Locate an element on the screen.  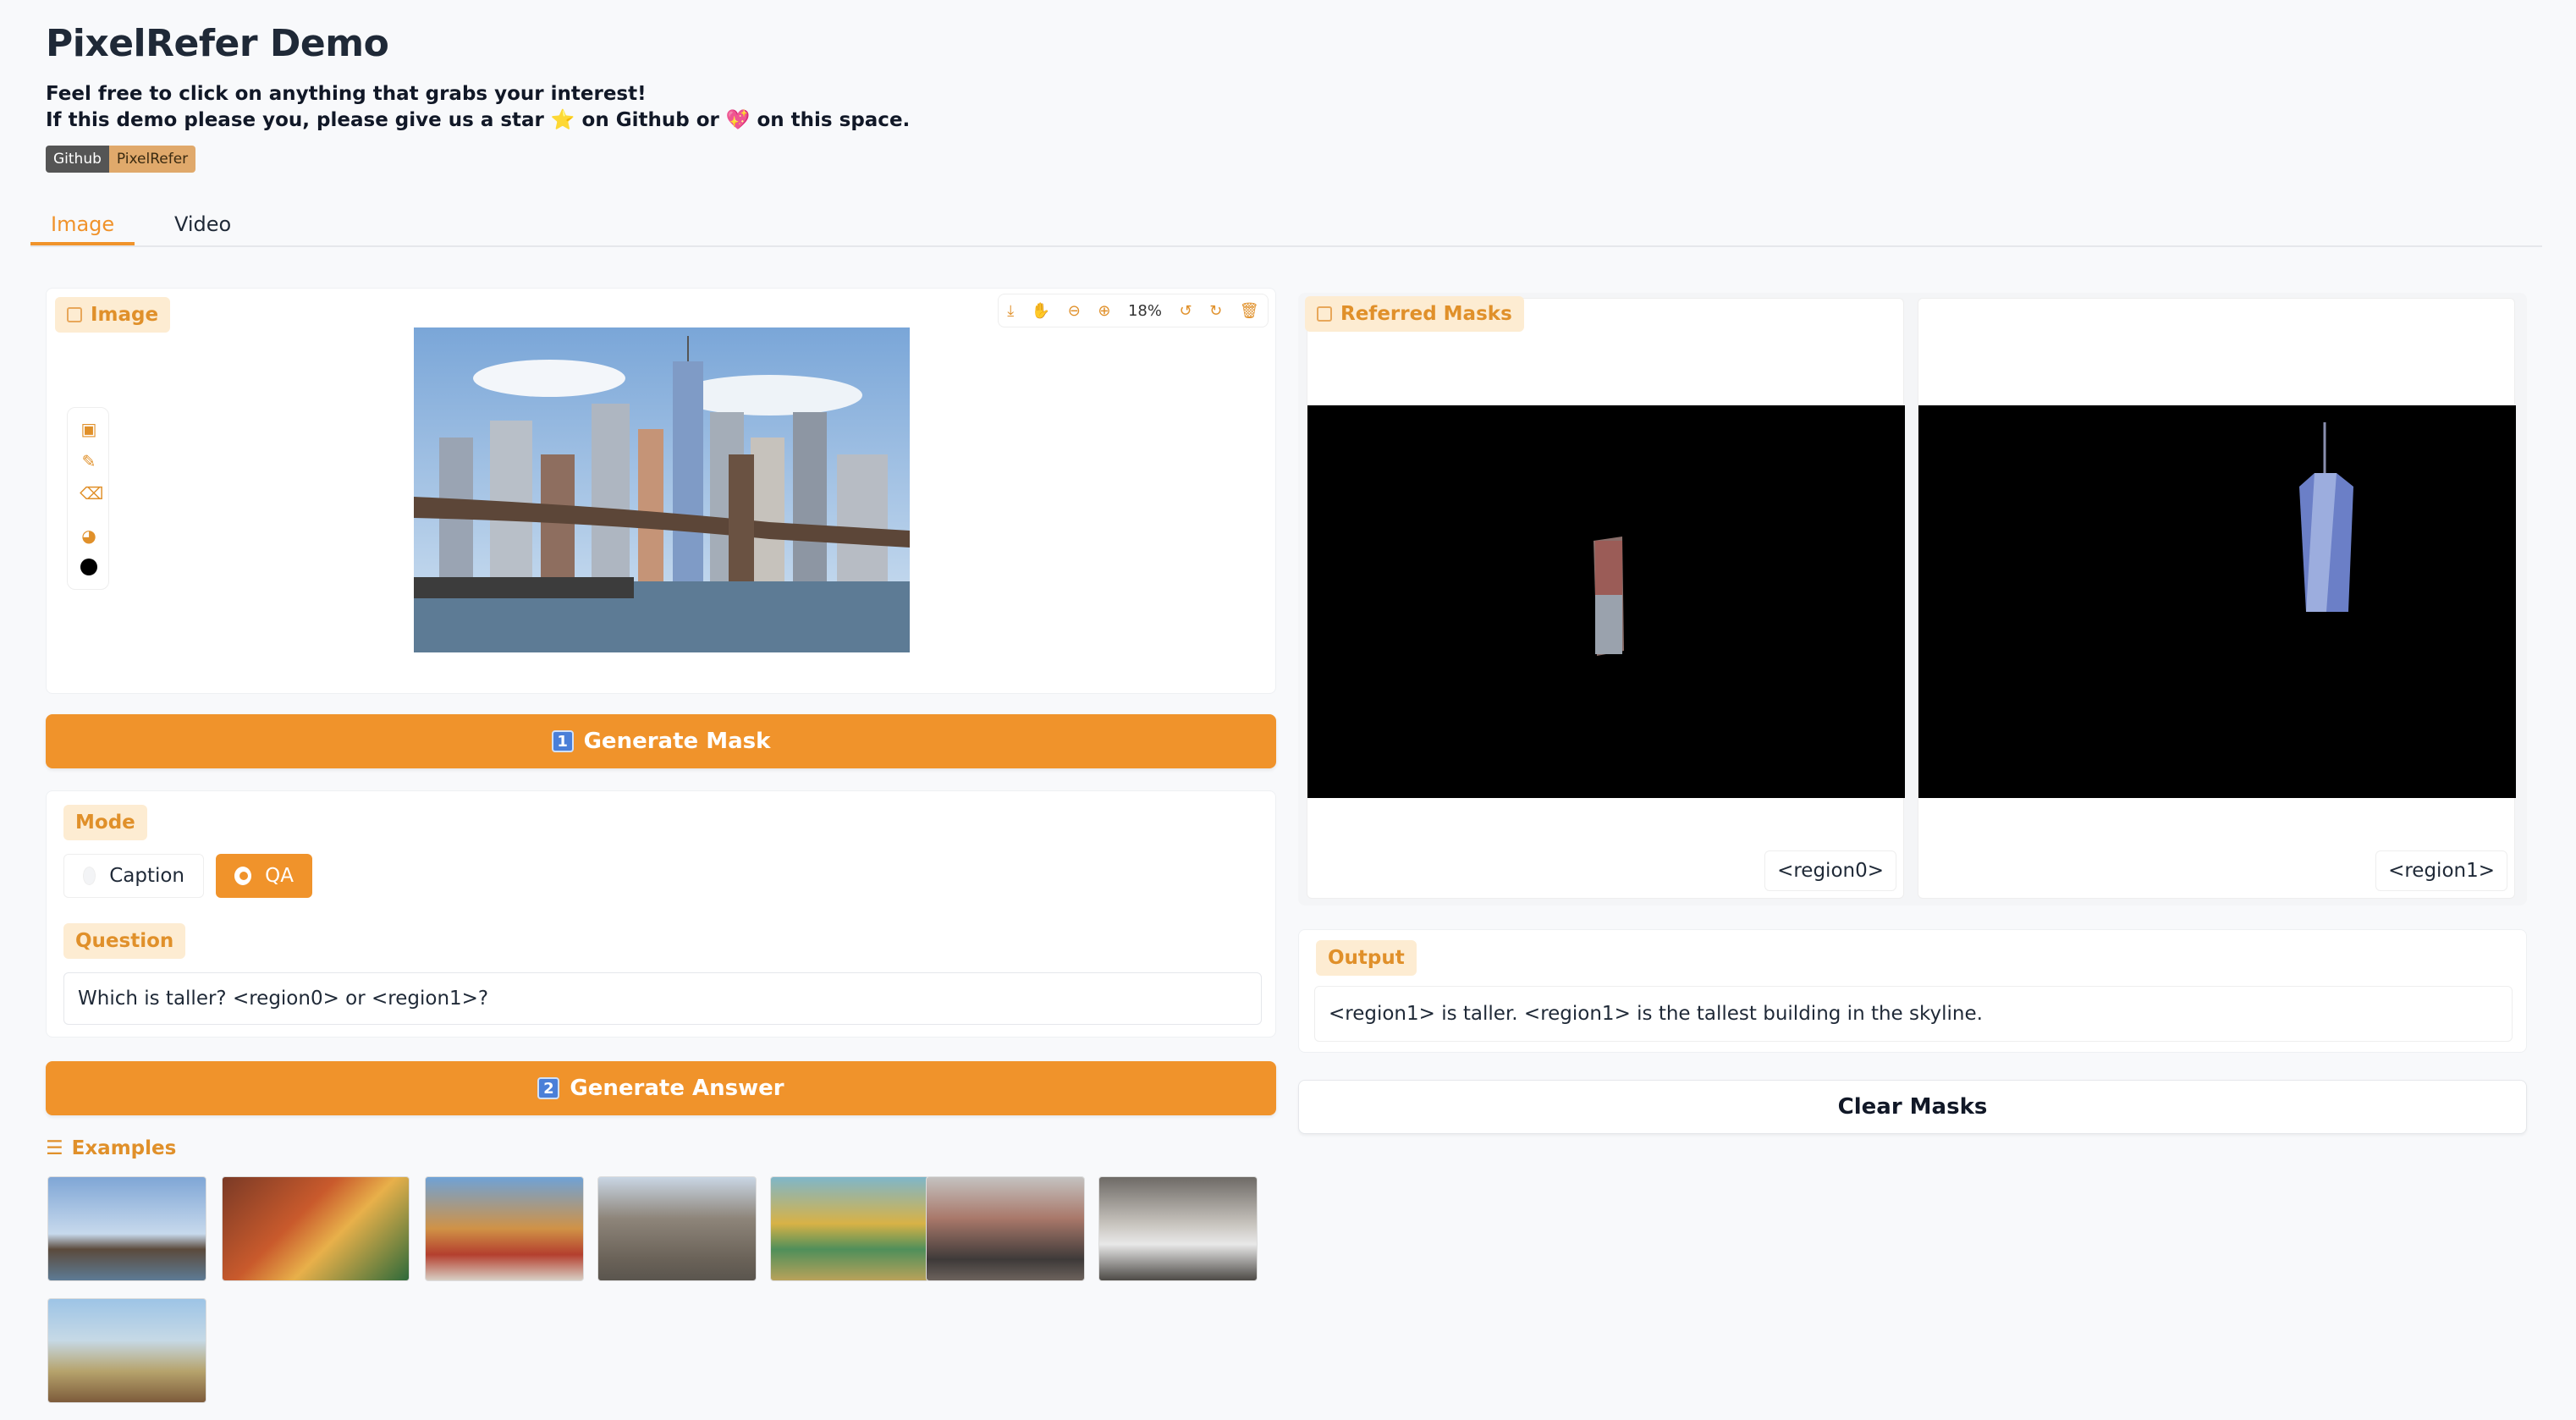
generate-mask-button: 1 Generate Mask is located at coordinates (661, 741).